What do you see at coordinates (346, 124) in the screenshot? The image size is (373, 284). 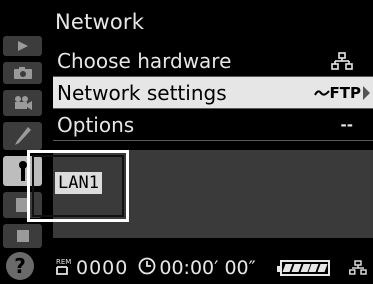 I see `options-value: --` at bounding box center [346, 124].